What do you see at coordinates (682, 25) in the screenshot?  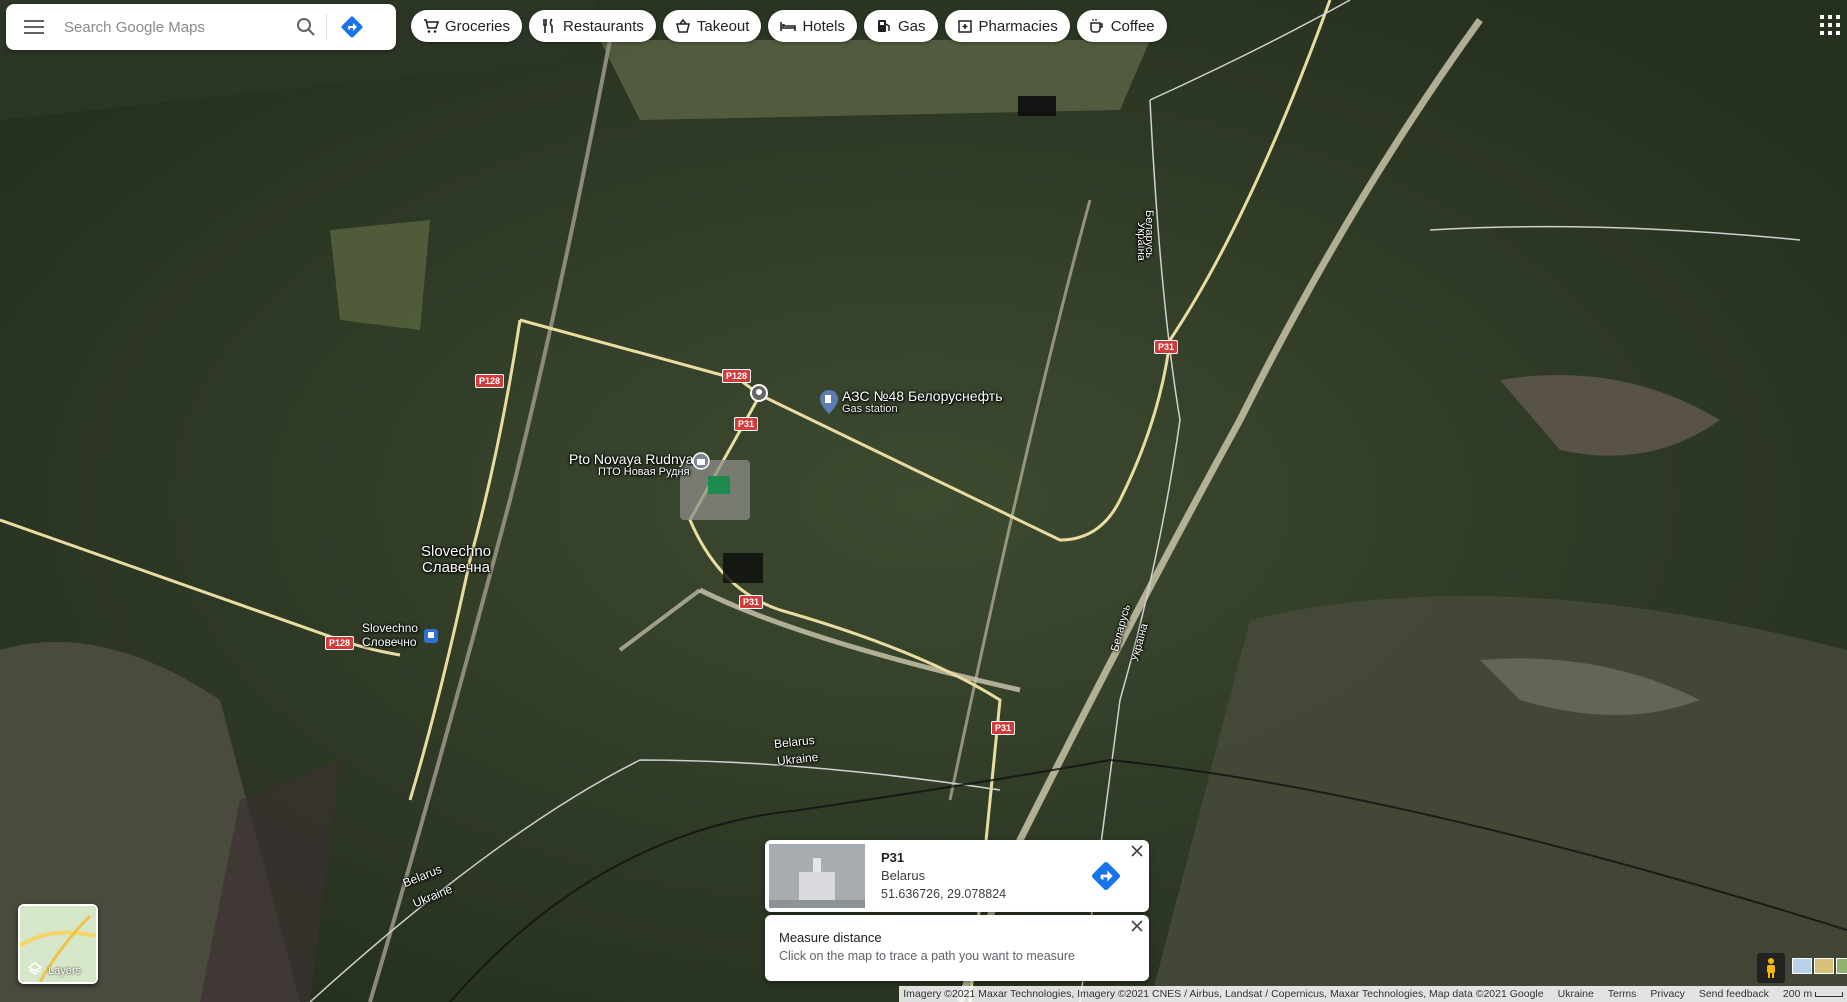 I see `takeout-icon` at bounding box center [682, 25].